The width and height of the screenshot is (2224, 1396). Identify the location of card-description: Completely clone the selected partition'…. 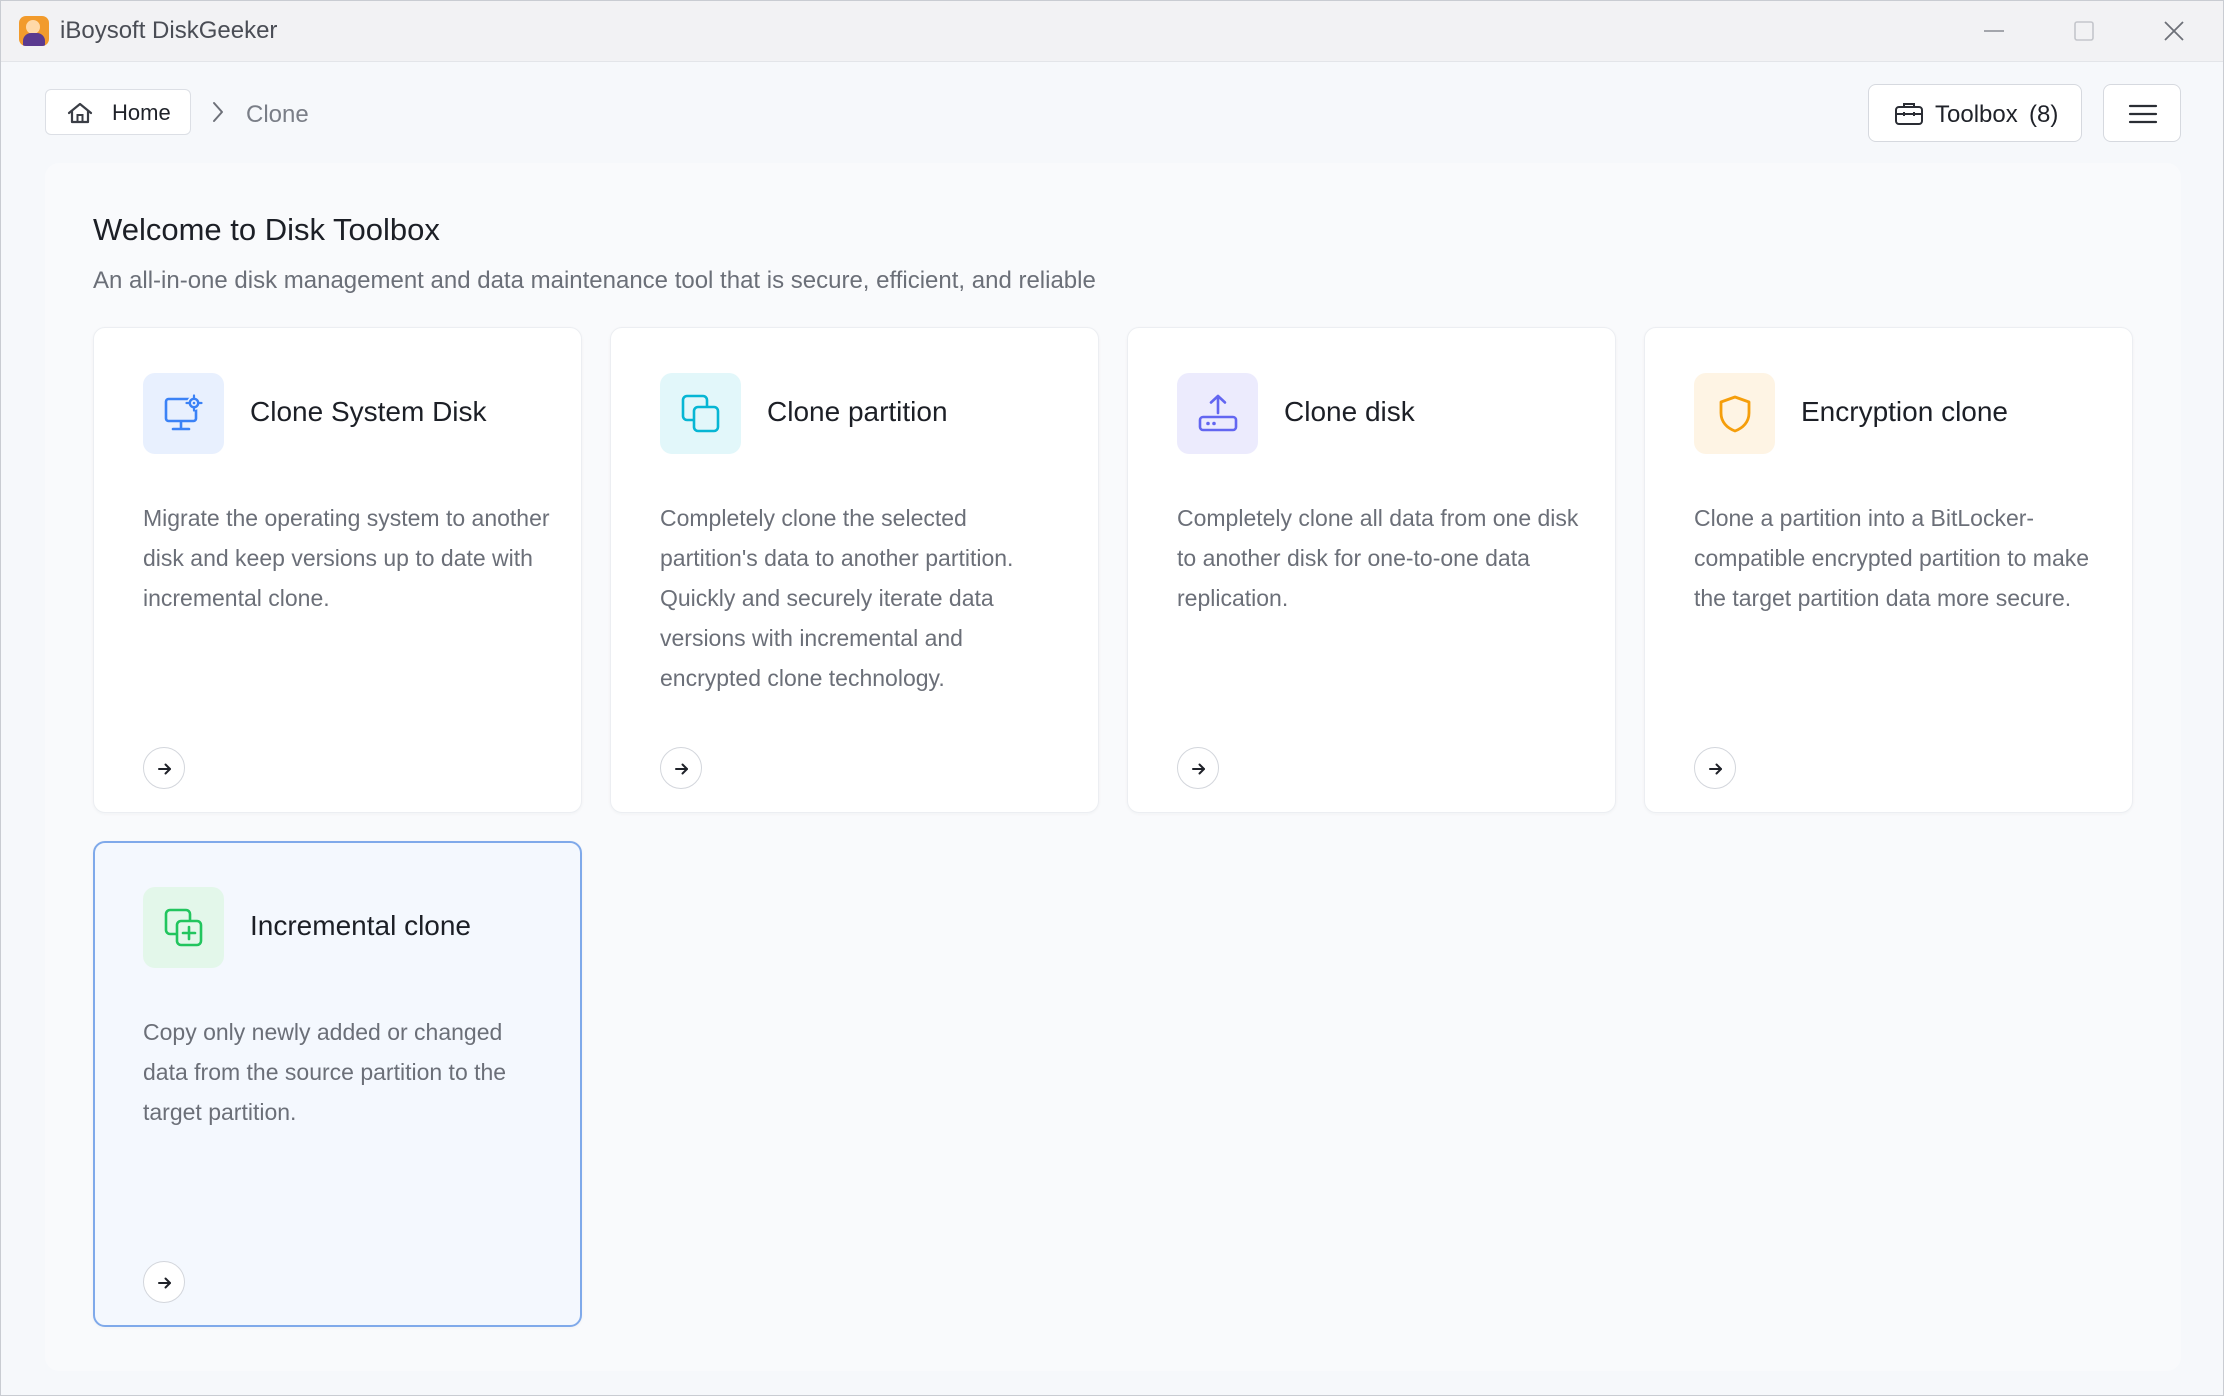
(837, 598).